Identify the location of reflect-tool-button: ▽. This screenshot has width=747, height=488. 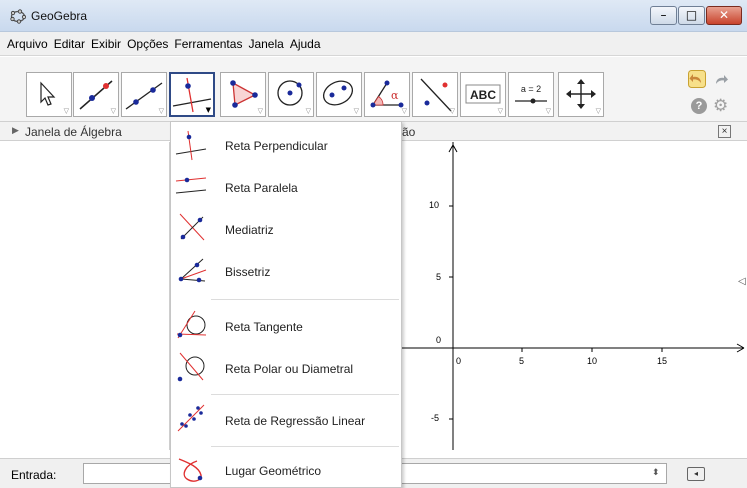
(435, 94).